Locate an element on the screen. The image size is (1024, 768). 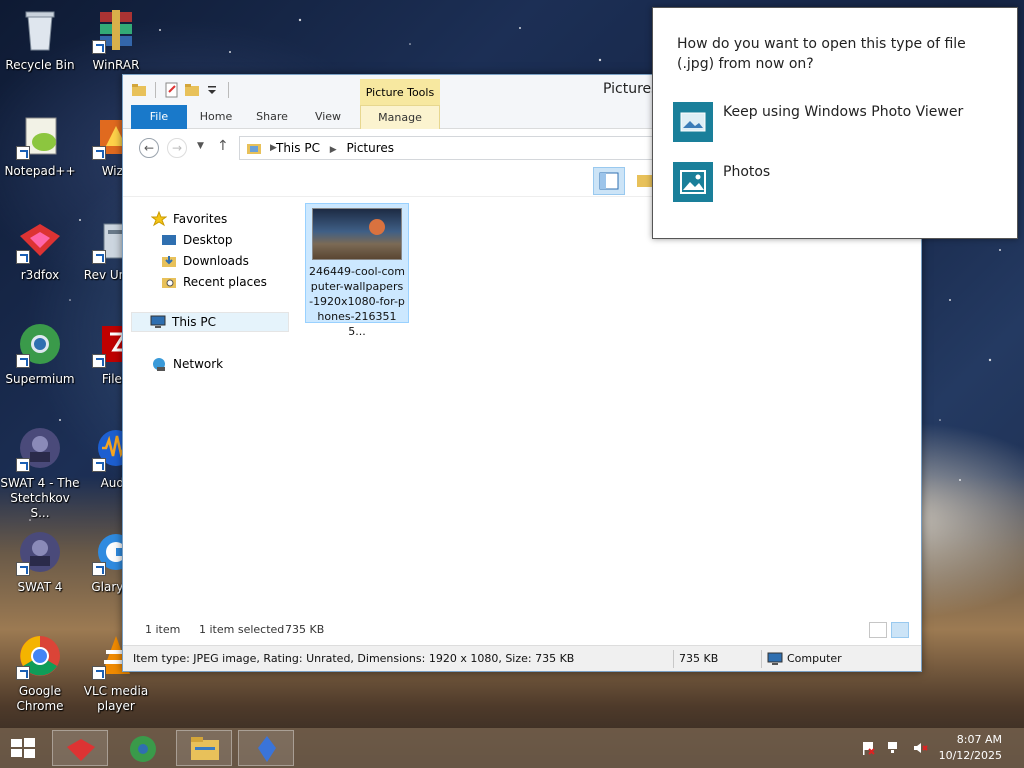
large-icons-view-icon is located at coordinates (900, 630).